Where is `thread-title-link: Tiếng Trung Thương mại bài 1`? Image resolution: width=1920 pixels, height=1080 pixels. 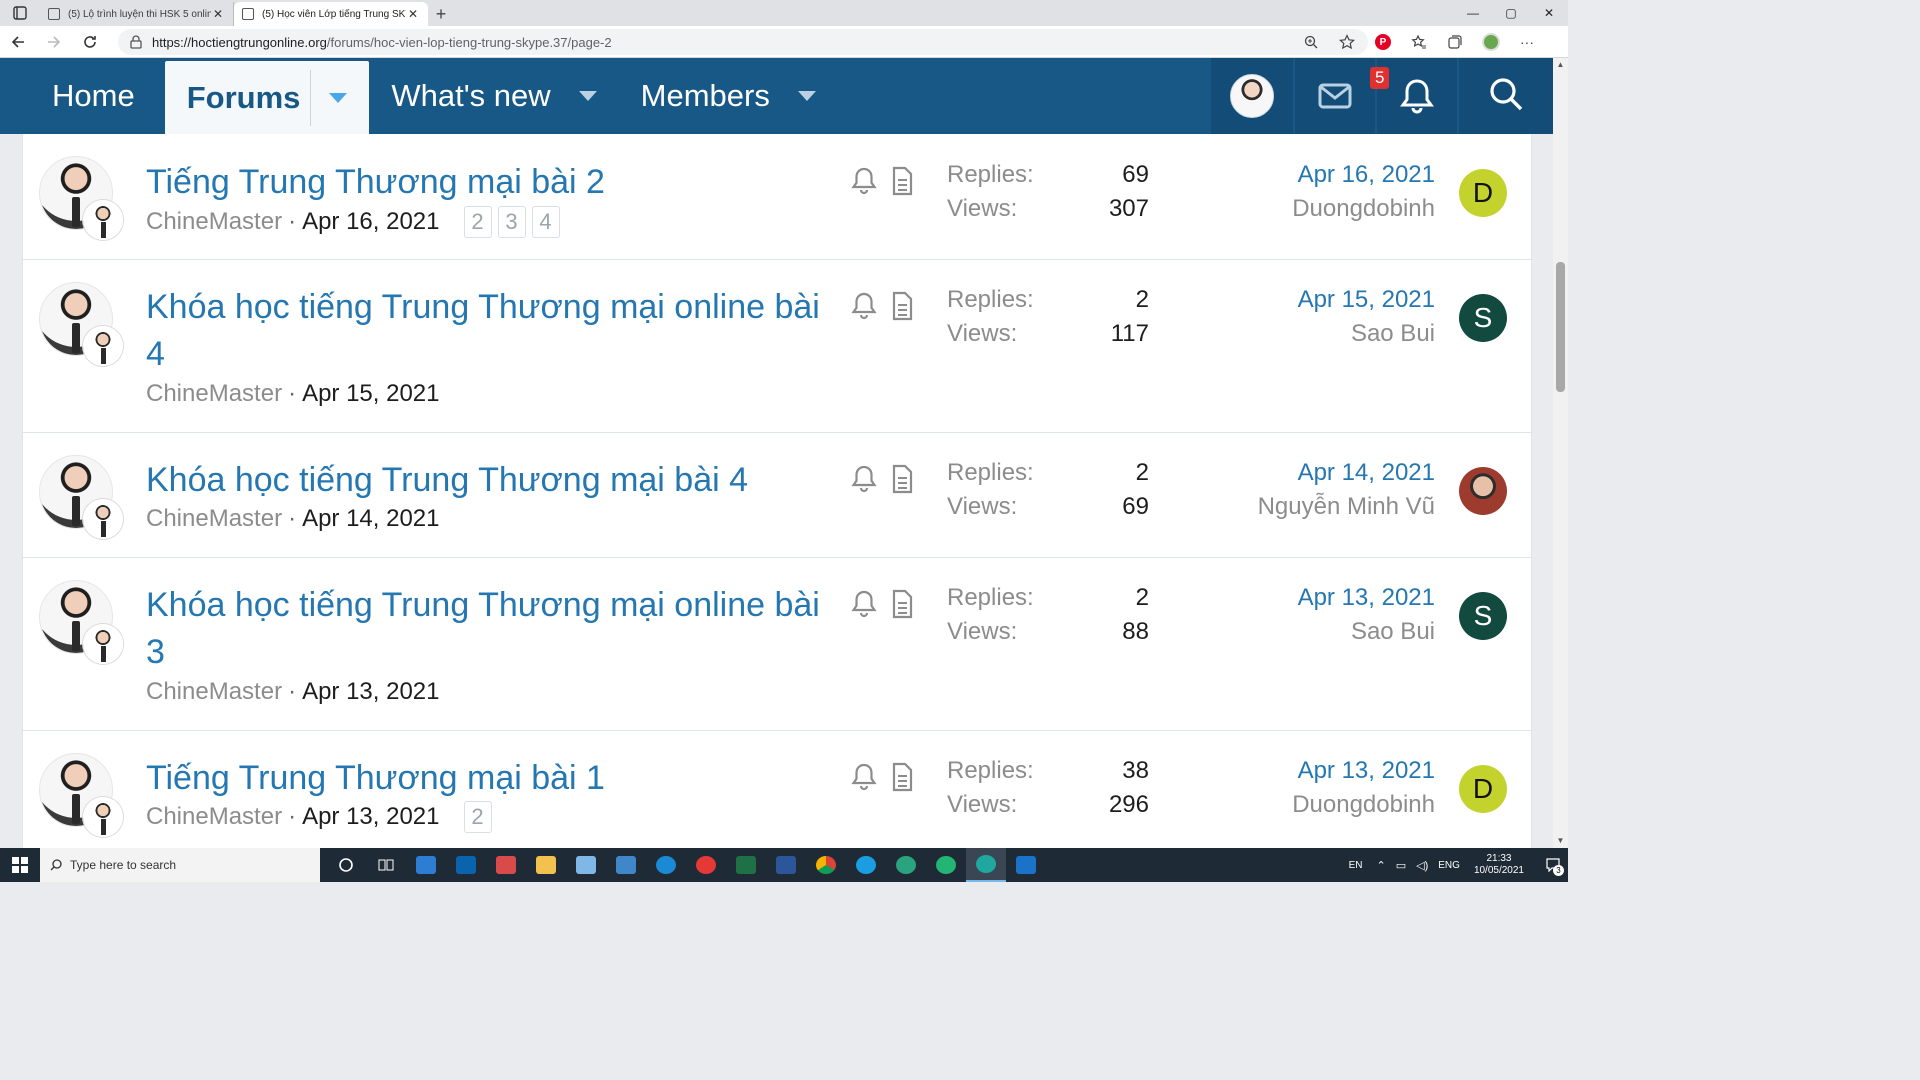
thread-title-link: Tiếng Trung Thương mại bài 1 is located at coordinates (491, 778).